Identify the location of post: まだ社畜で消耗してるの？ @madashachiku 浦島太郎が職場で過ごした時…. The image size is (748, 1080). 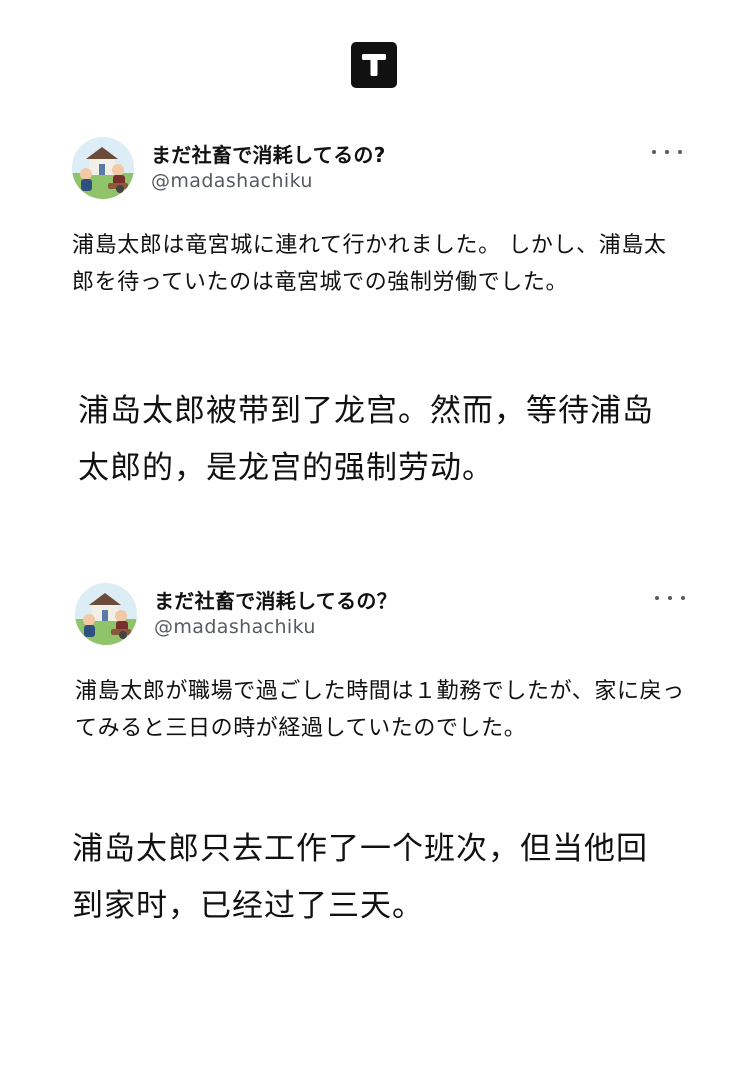
(380, 665).